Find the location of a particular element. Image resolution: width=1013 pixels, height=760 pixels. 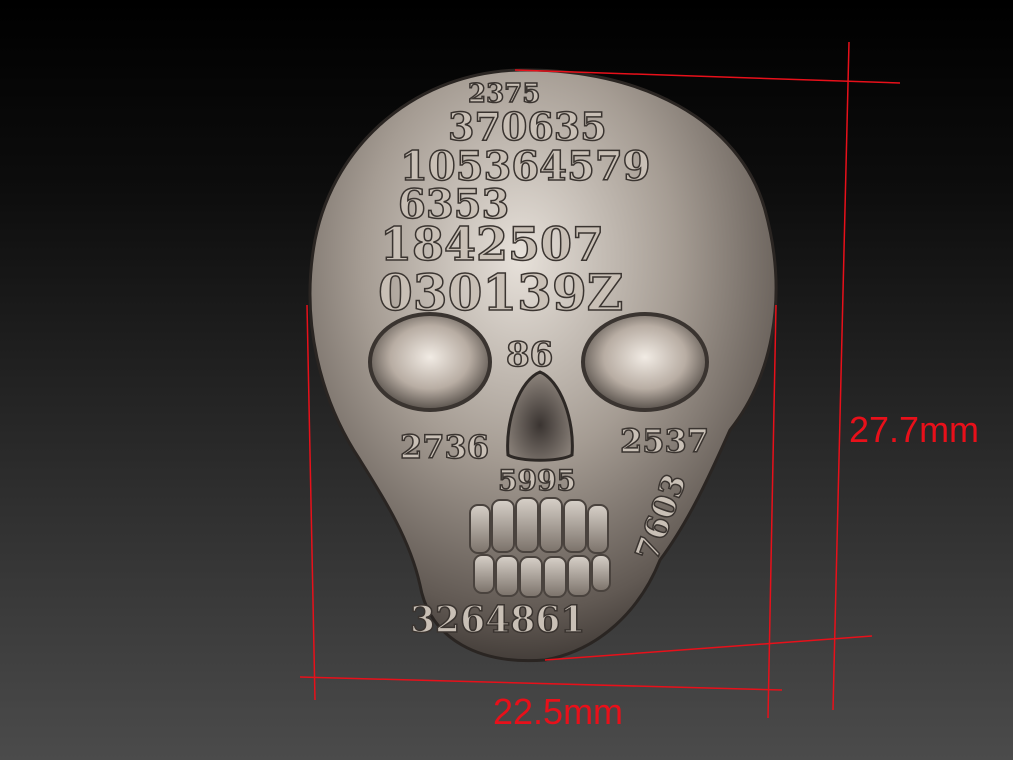

digits-chin: 3264861 is located at coordinates (497, 620).